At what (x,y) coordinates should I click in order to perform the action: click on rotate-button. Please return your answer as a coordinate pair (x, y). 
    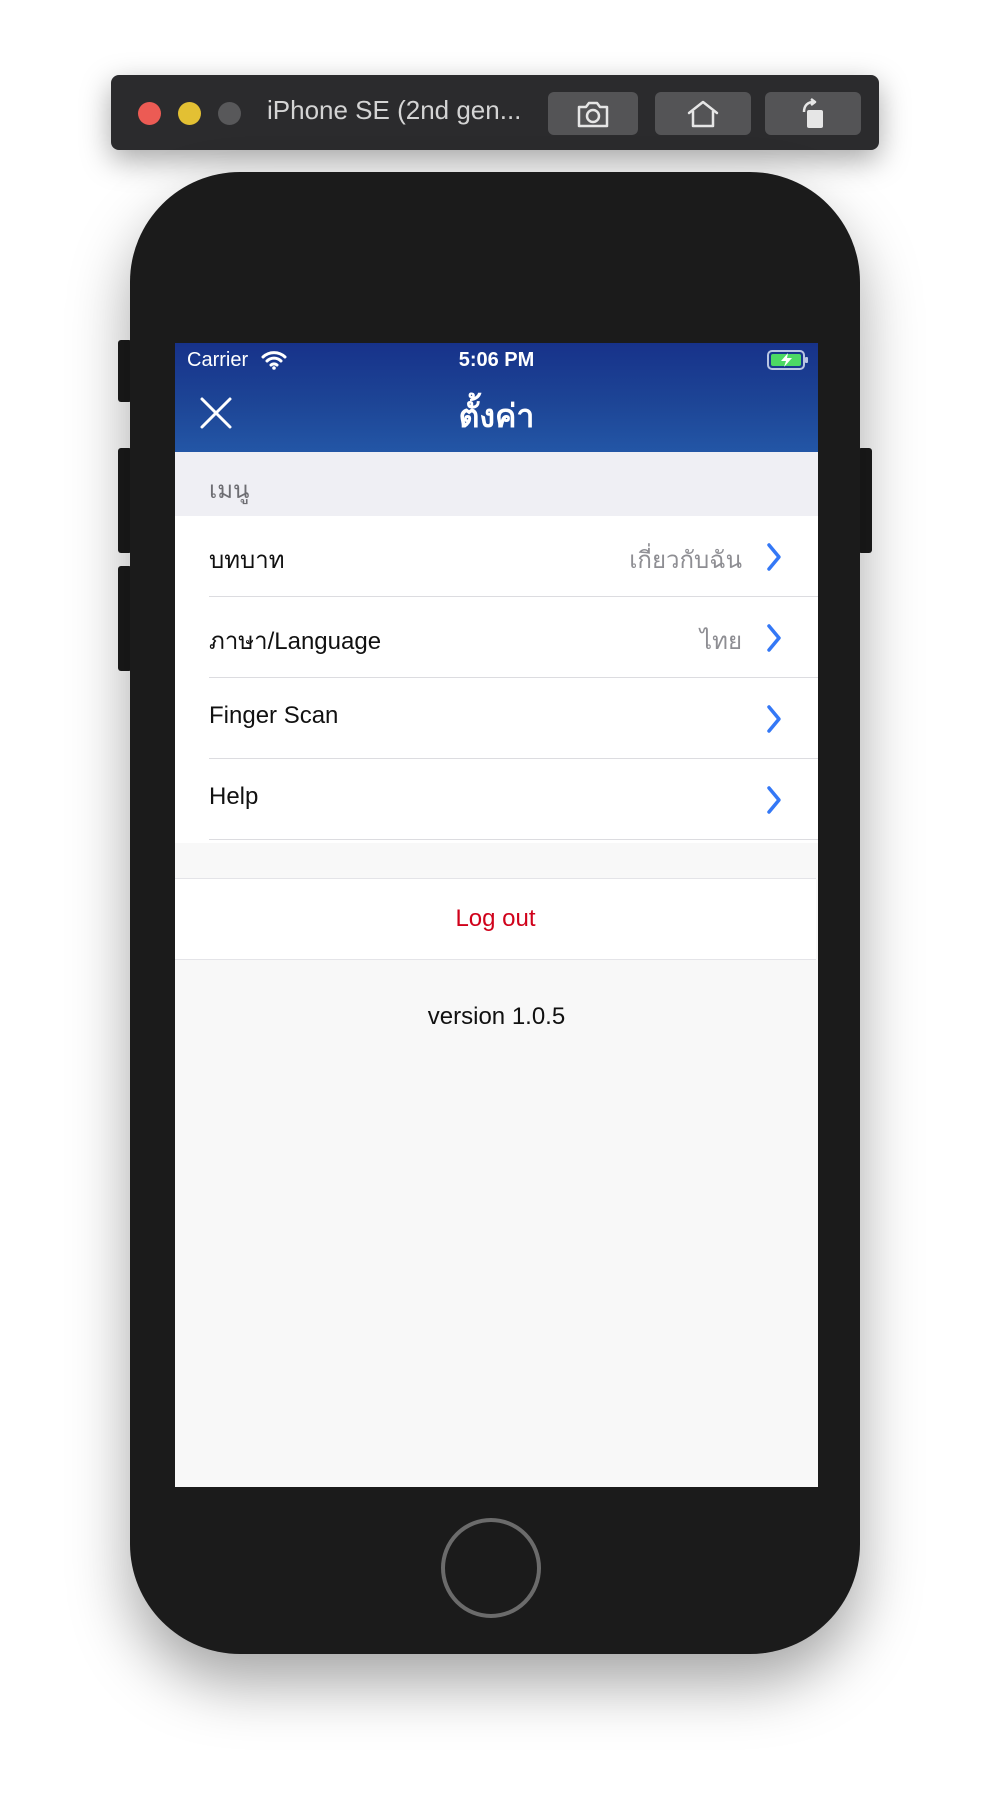
    Looking at the image, I should click on (813, 113).